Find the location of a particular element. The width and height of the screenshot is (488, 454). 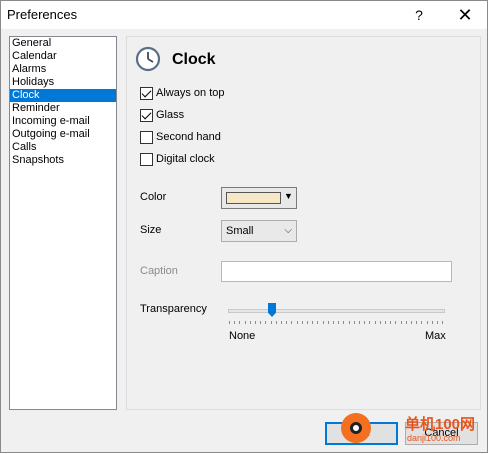

checkbox-label: Glass is located at coordinates (170, 115).